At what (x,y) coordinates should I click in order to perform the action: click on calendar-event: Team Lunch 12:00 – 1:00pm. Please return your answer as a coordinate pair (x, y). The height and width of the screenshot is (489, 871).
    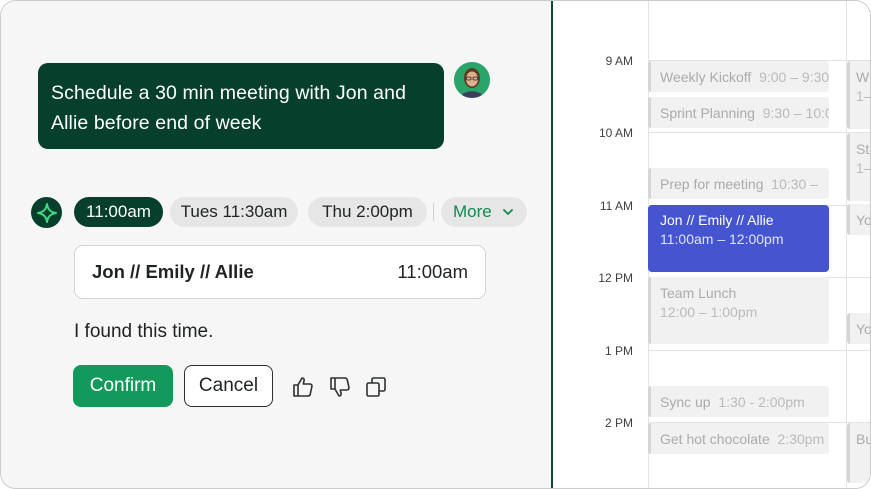
    Looking at the image, I should click on (738, 310).